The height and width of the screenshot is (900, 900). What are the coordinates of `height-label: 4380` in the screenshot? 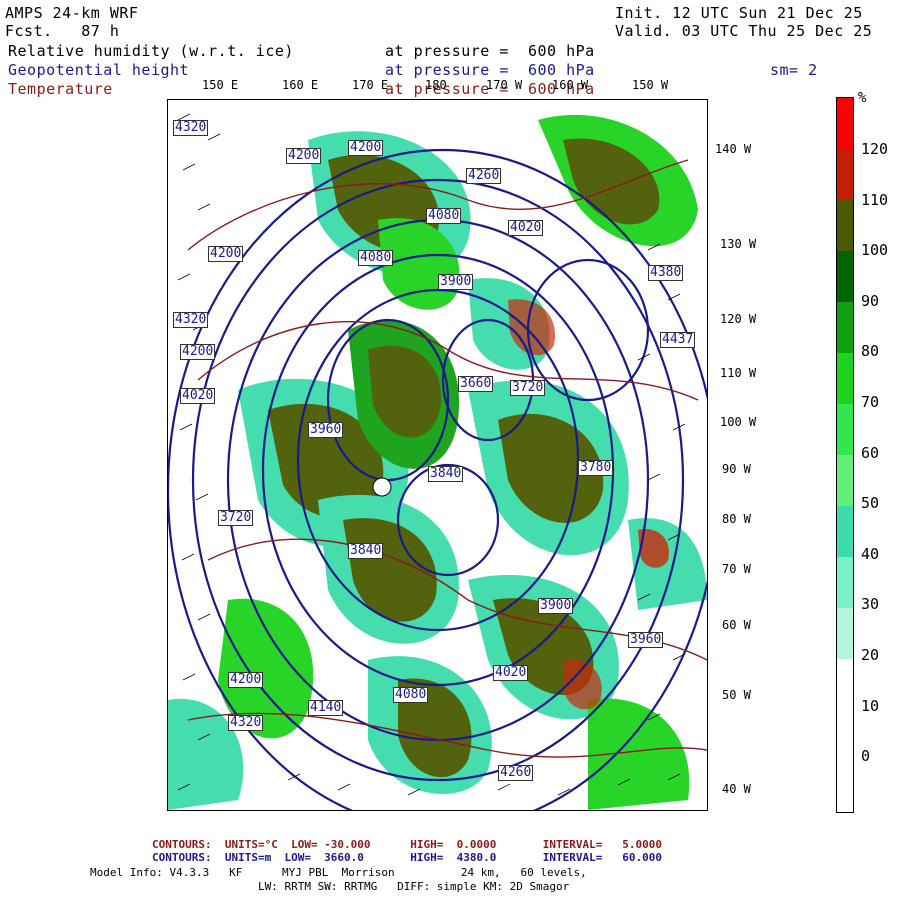 It's located at (666, 273).